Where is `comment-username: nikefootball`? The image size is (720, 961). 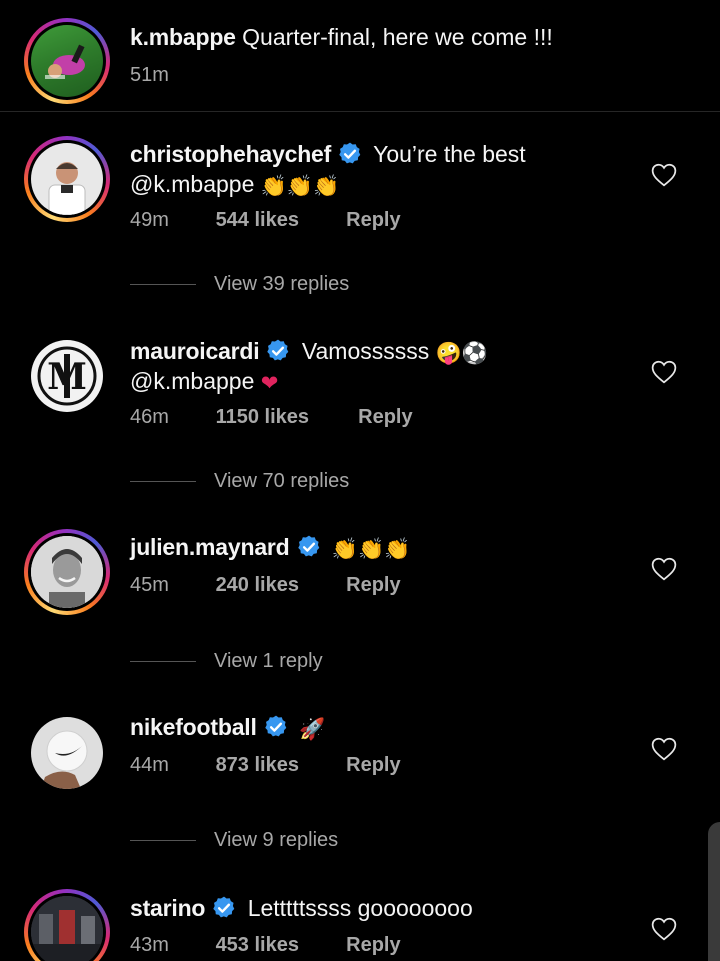 comment-username: nikefootball is located at coordinates (193, 727).